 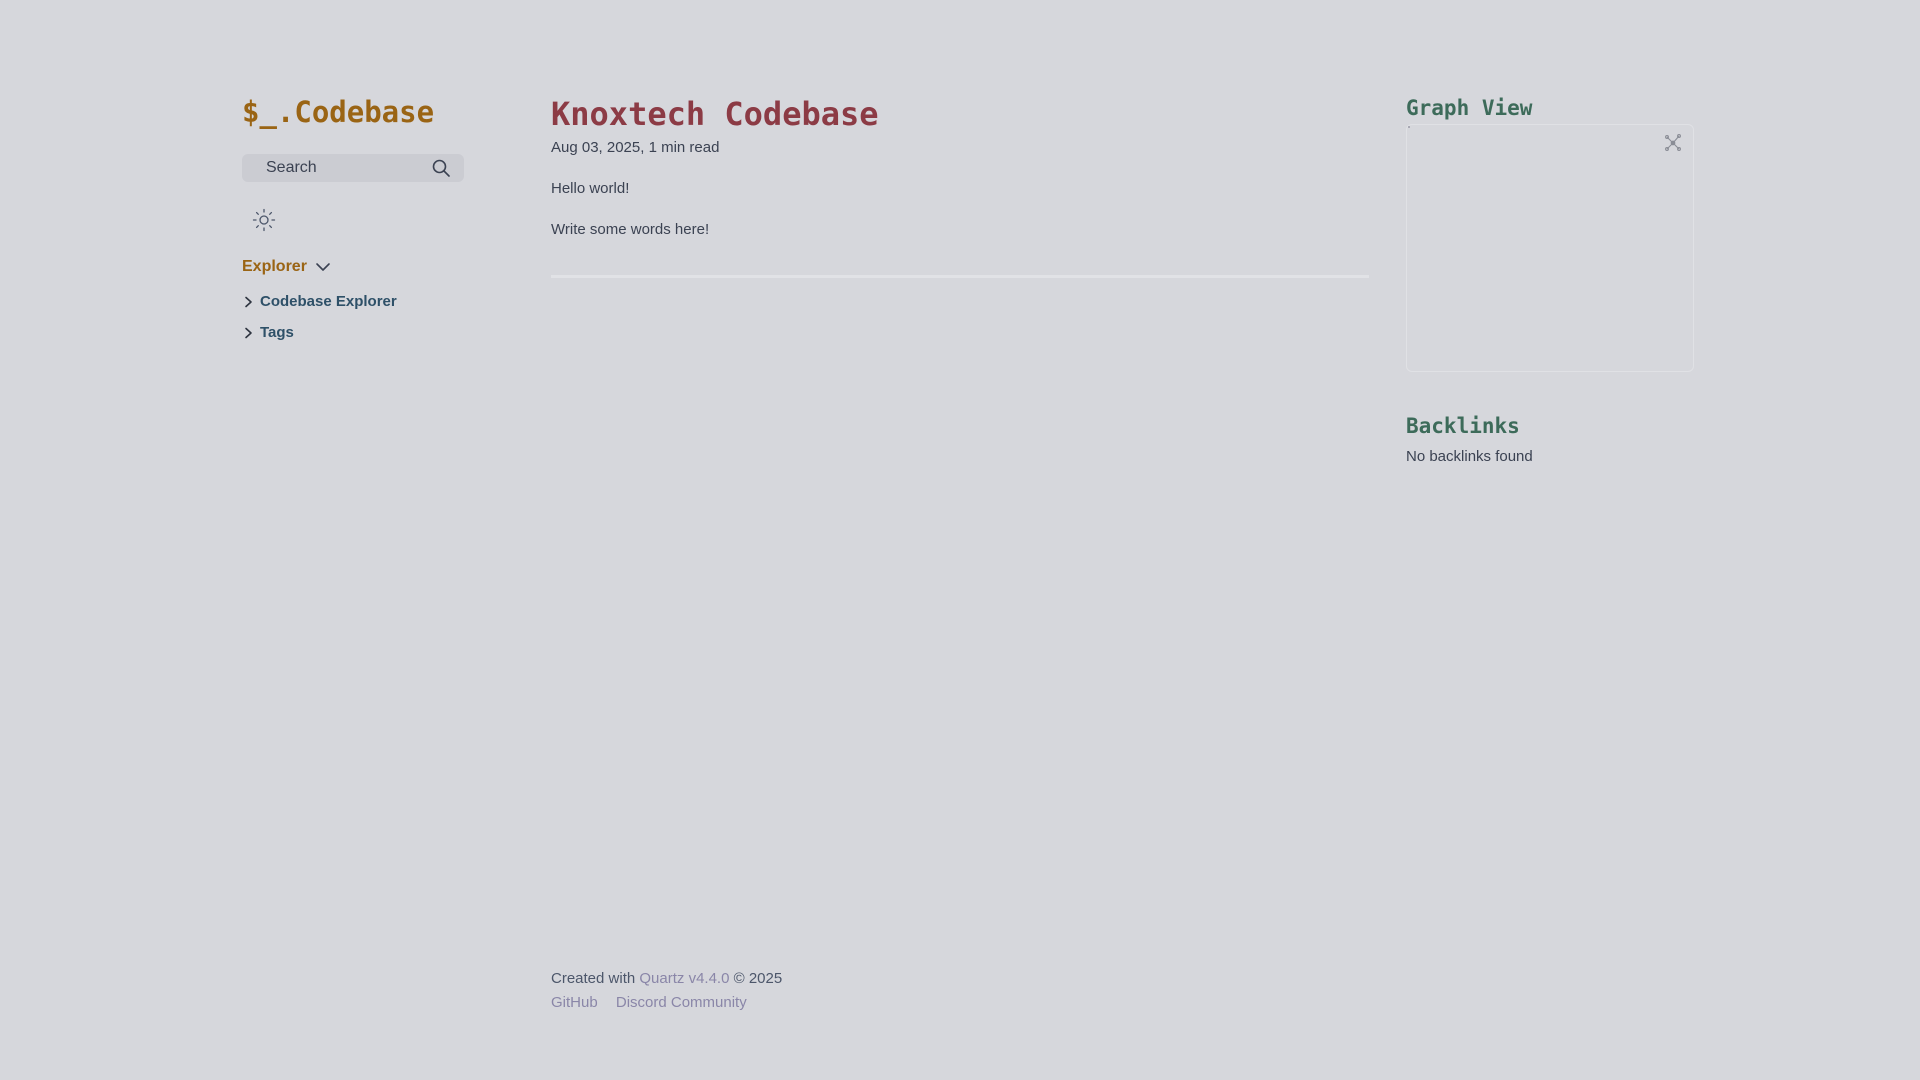 What do you see at coordinates (630, 229) in the screenshot?
I see `article-paragraph: Write some words here!` at bounding box center [630, 229].